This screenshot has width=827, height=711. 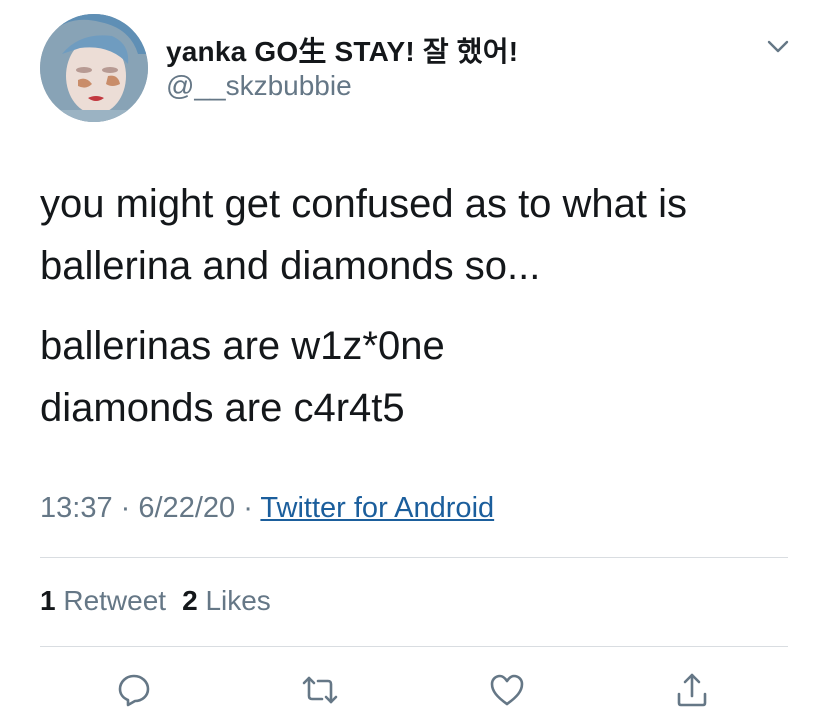 I want to click on retweet-count: 1, so click(x=48, y=600).